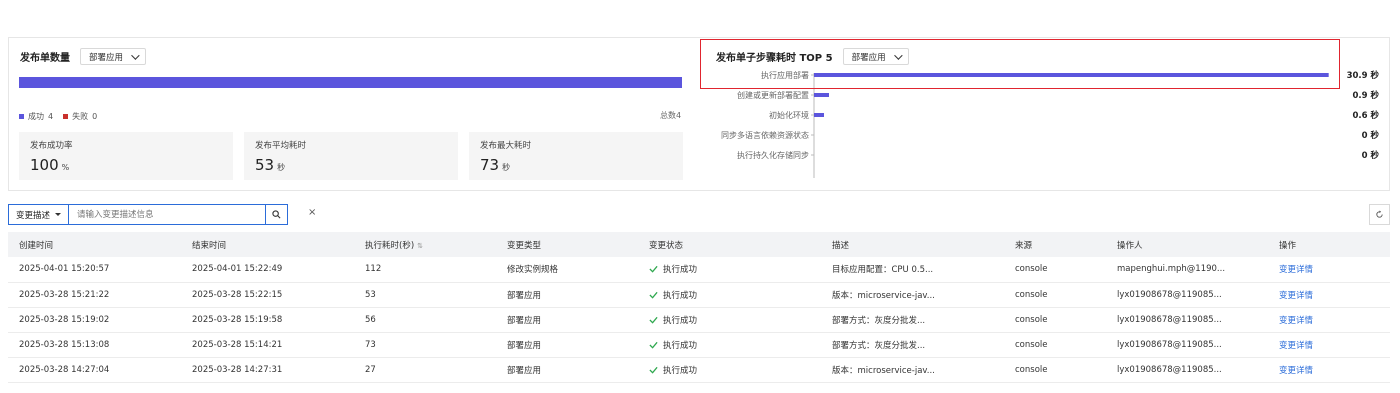  What do you see at coordinates (1288, 245) in the screenshot?
I see `col-action: 操作` at bounding box center [1288, 245].